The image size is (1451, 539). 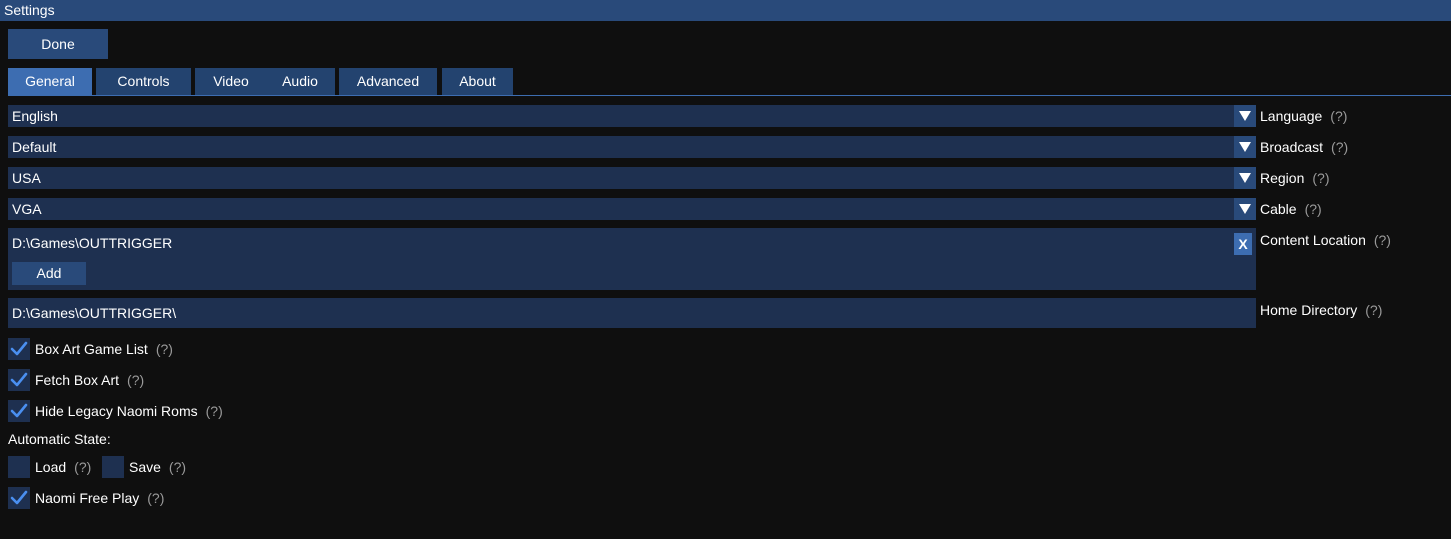 What do you see at coordinates (116, 411) in the screenshot?
I see `hide-legacy-naomi-roms-text: Hide Legacy Naomi Roms` at bounding box center [116, 411].